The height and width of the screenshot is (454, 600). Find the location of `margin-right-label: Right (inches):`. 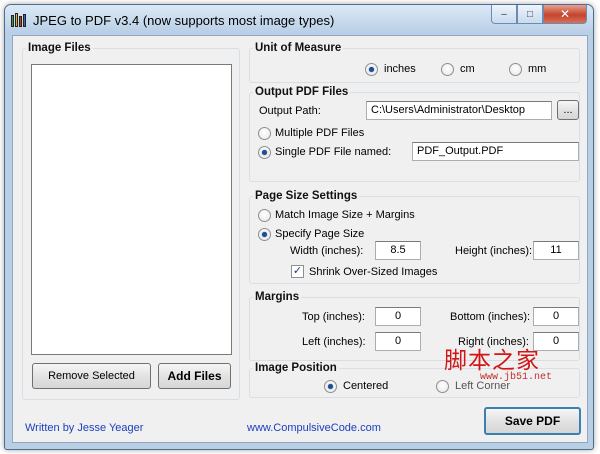

margin-right-label: Right (inches): is located at coordinates (493, 342).